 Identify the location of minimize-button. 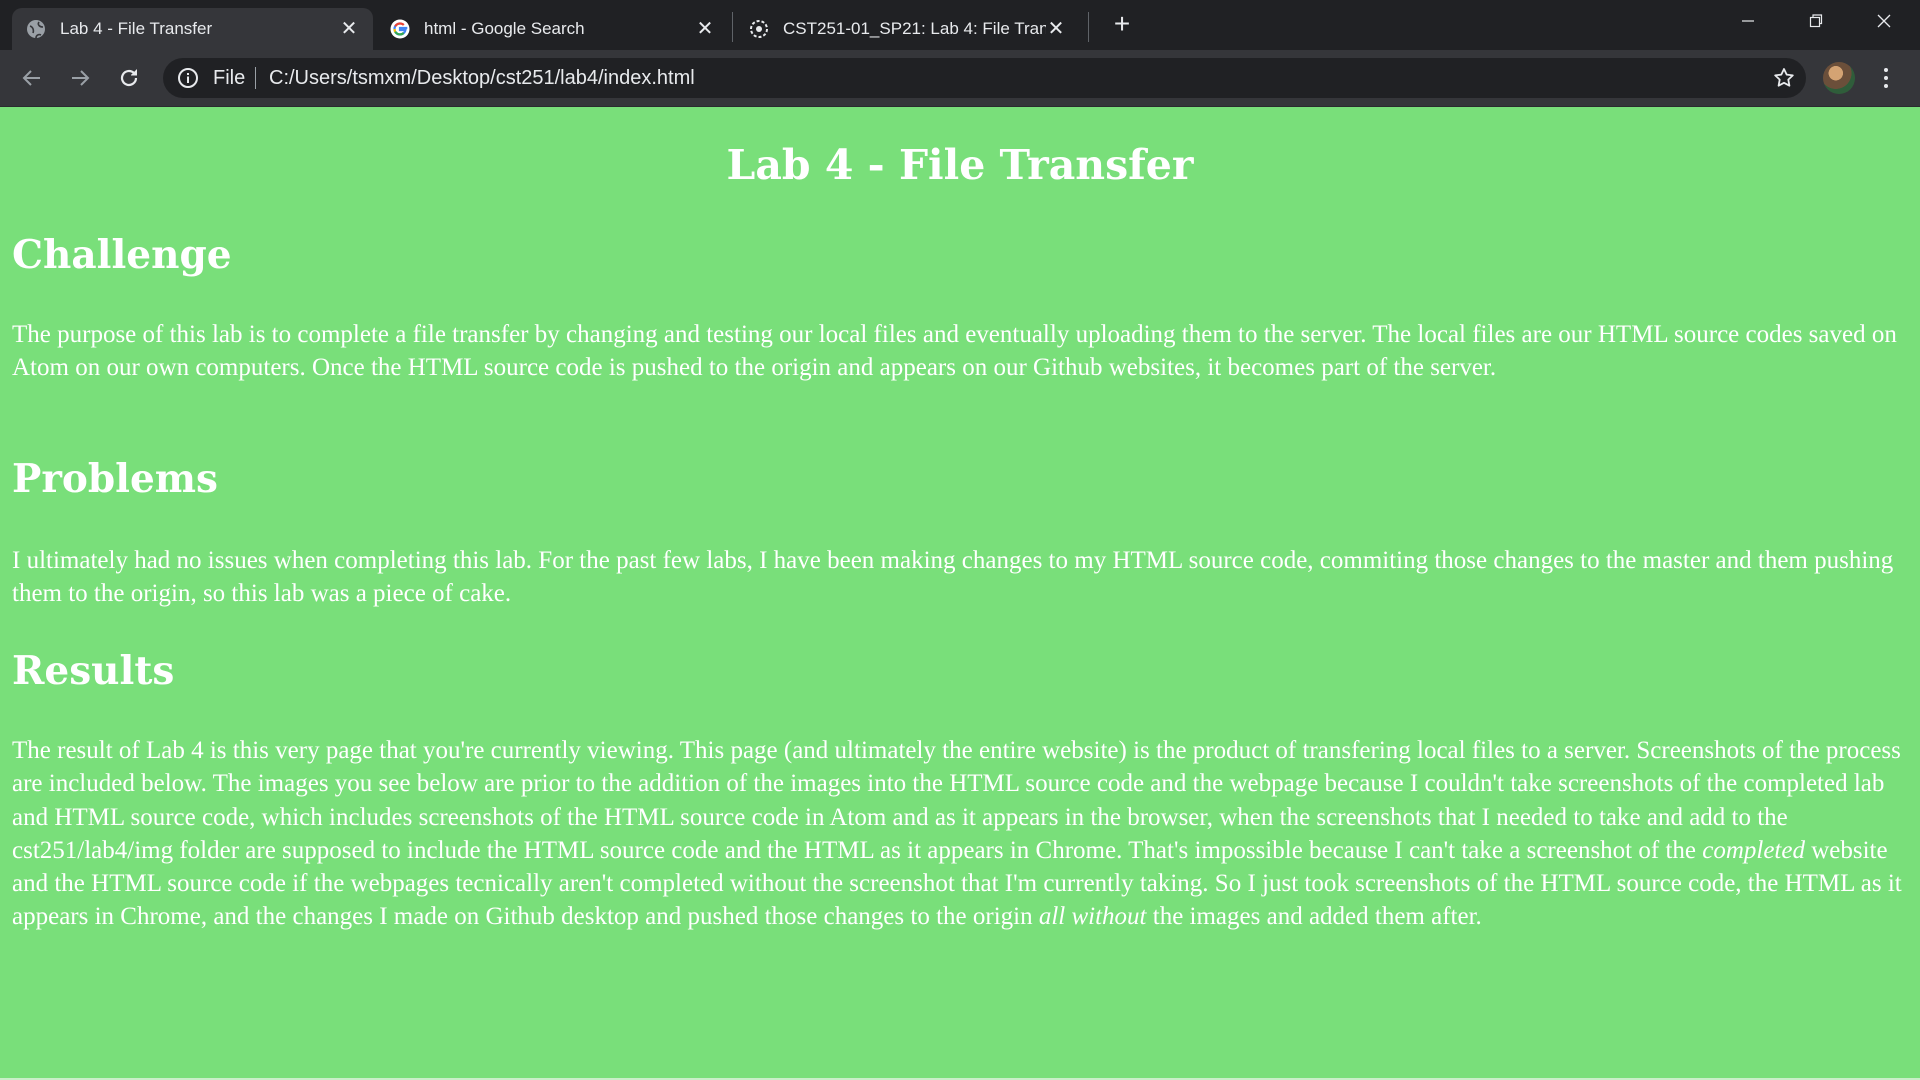
(1748, 21).